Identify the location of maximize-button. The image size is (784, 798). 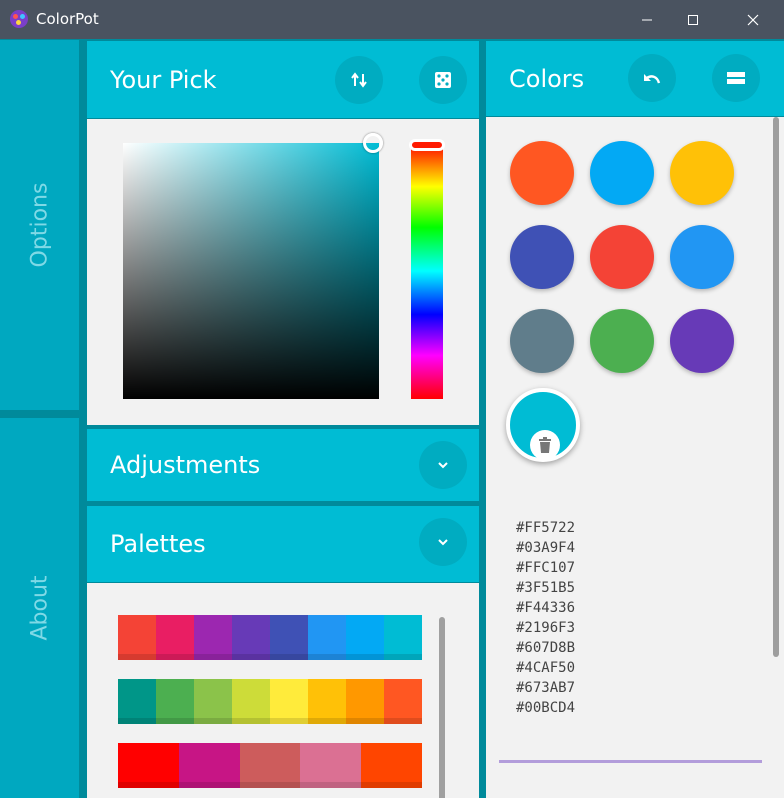
(693, 19).